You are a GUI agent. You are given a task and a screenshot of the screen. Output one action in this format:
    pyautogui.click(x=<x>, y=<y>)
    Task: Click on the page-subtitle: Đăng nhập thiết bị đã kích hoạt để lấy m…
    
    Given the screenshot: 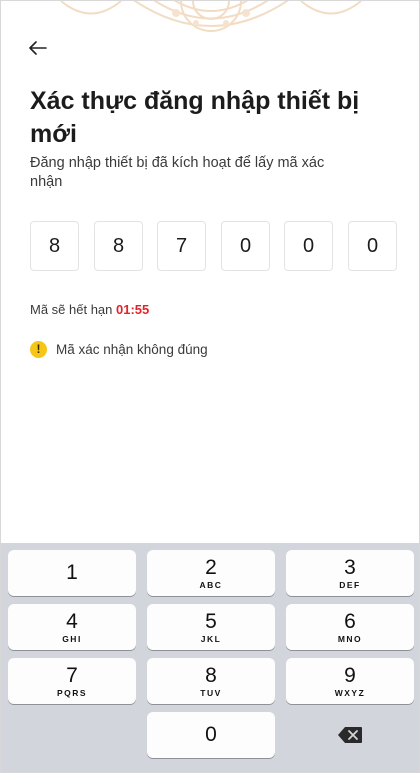 What is the action you would take?
    pyautogui.click(x=177, y=172)
    